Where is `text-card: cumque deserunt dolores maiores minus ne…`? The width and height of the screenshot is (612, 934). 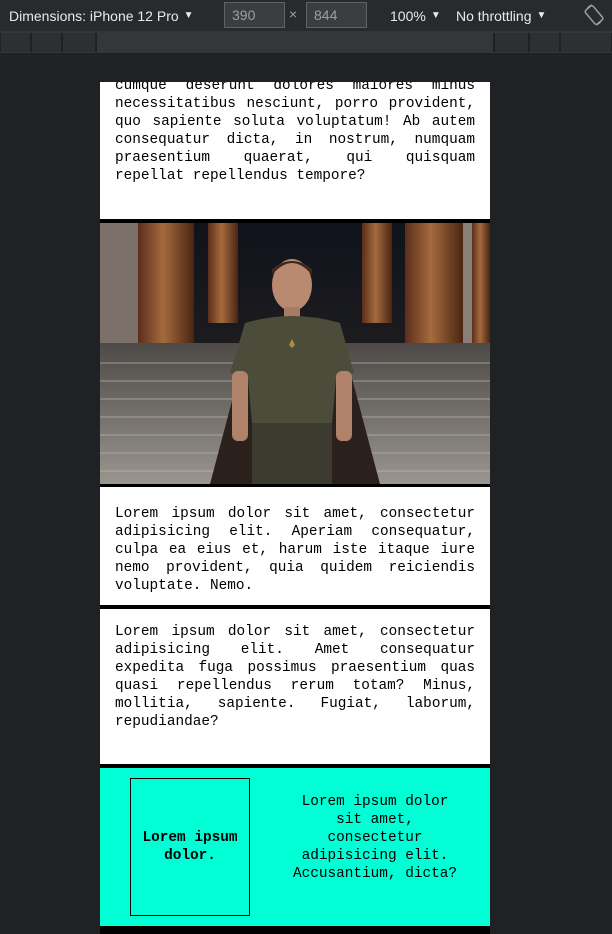
text-card: cumque deserunt dolores maiores minus ne… is located at coordinates (295, 150).